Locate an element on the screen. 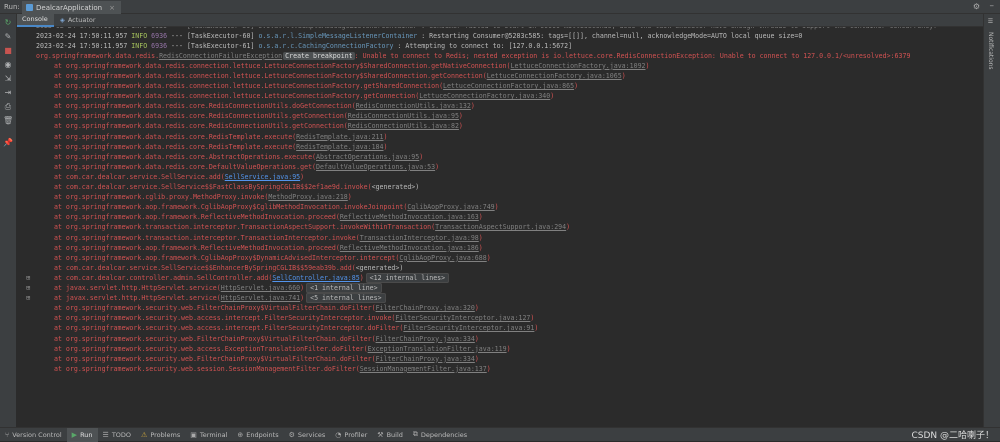  frame-source-link: SessionManagementFilter.java:137 is located at coordinates (423, 369).